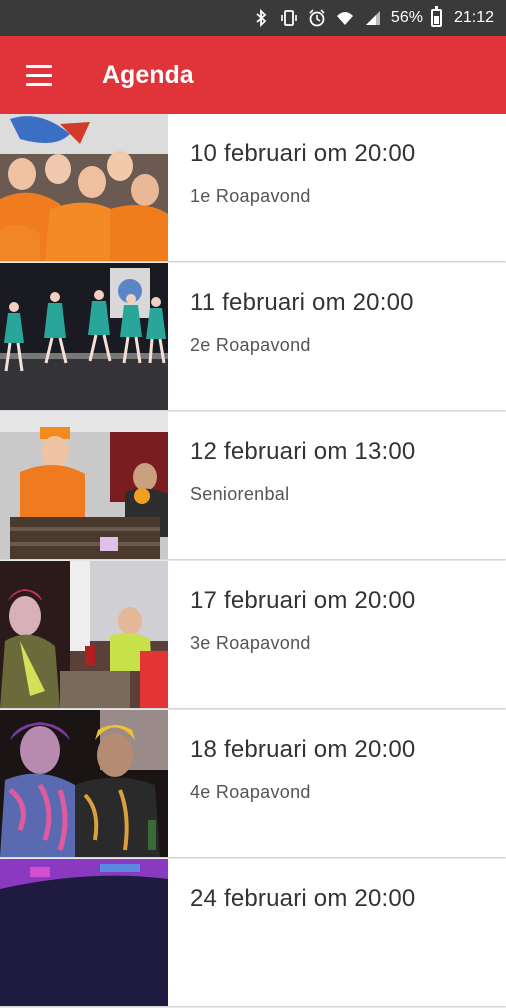  Describe the element at coordinates (253, 932) in the screenshot. I see `agenda-item: 24 februari om 20:00` at that location.